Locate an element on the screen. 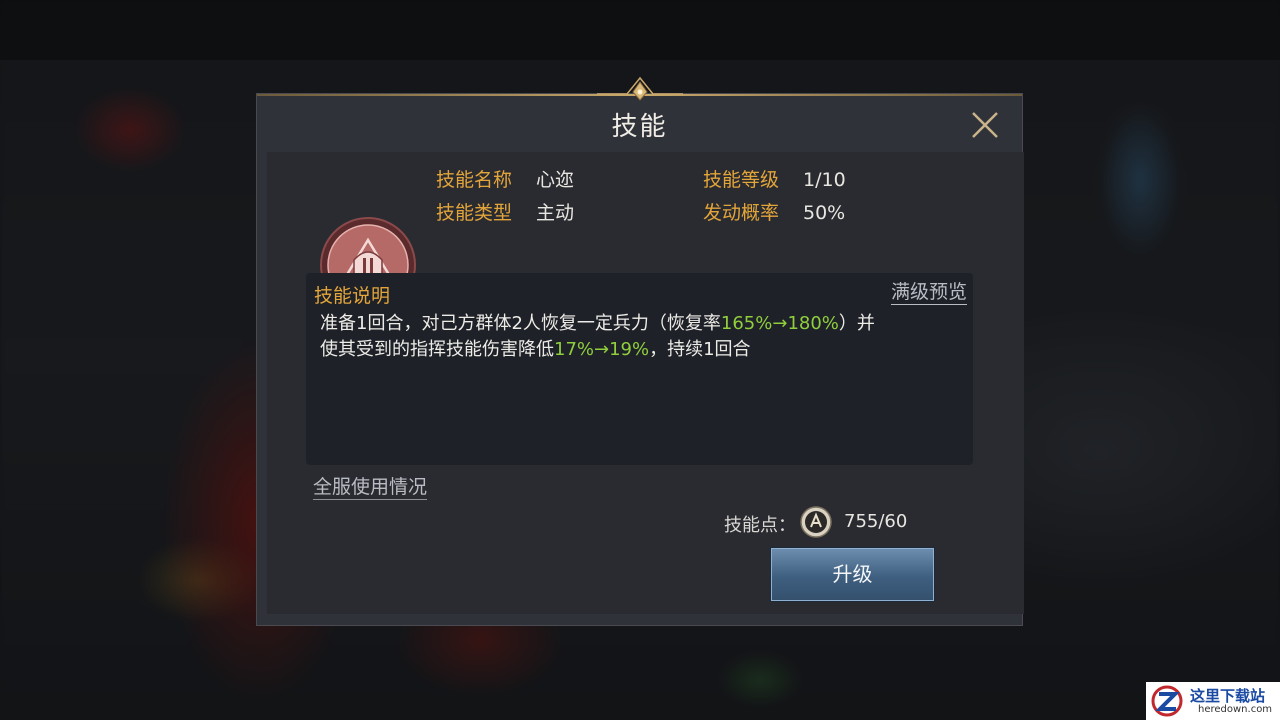 The width and height of the screenshot is (1280, 720). dialog-title: 技能 is located at coordinates (639, 127).